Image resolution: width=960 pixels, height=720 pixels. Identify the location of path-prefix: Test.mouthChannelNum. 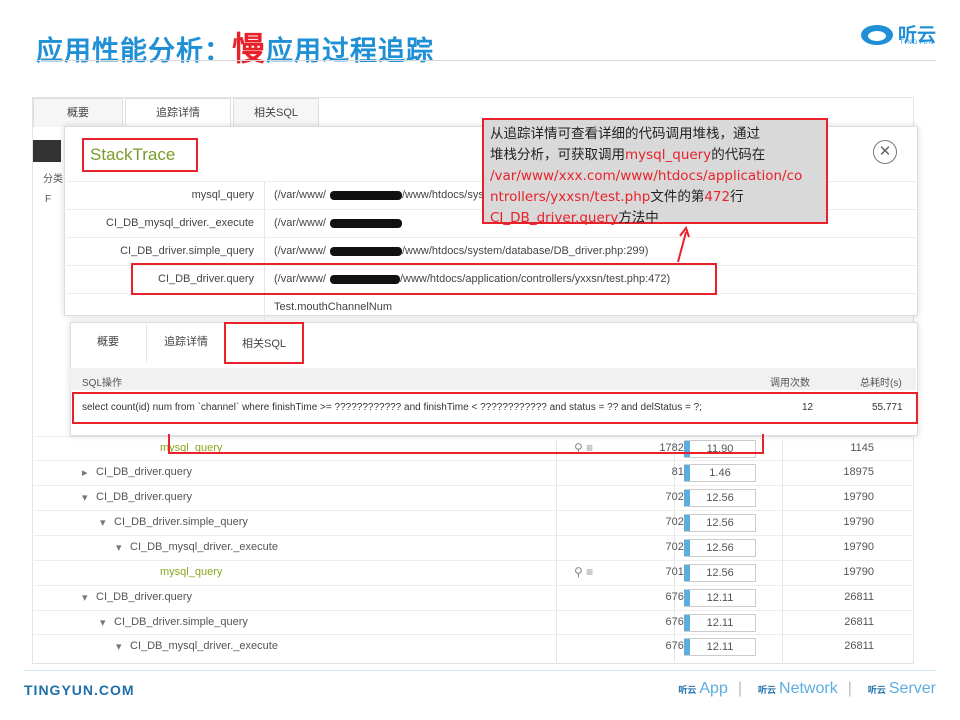
(333, 307).